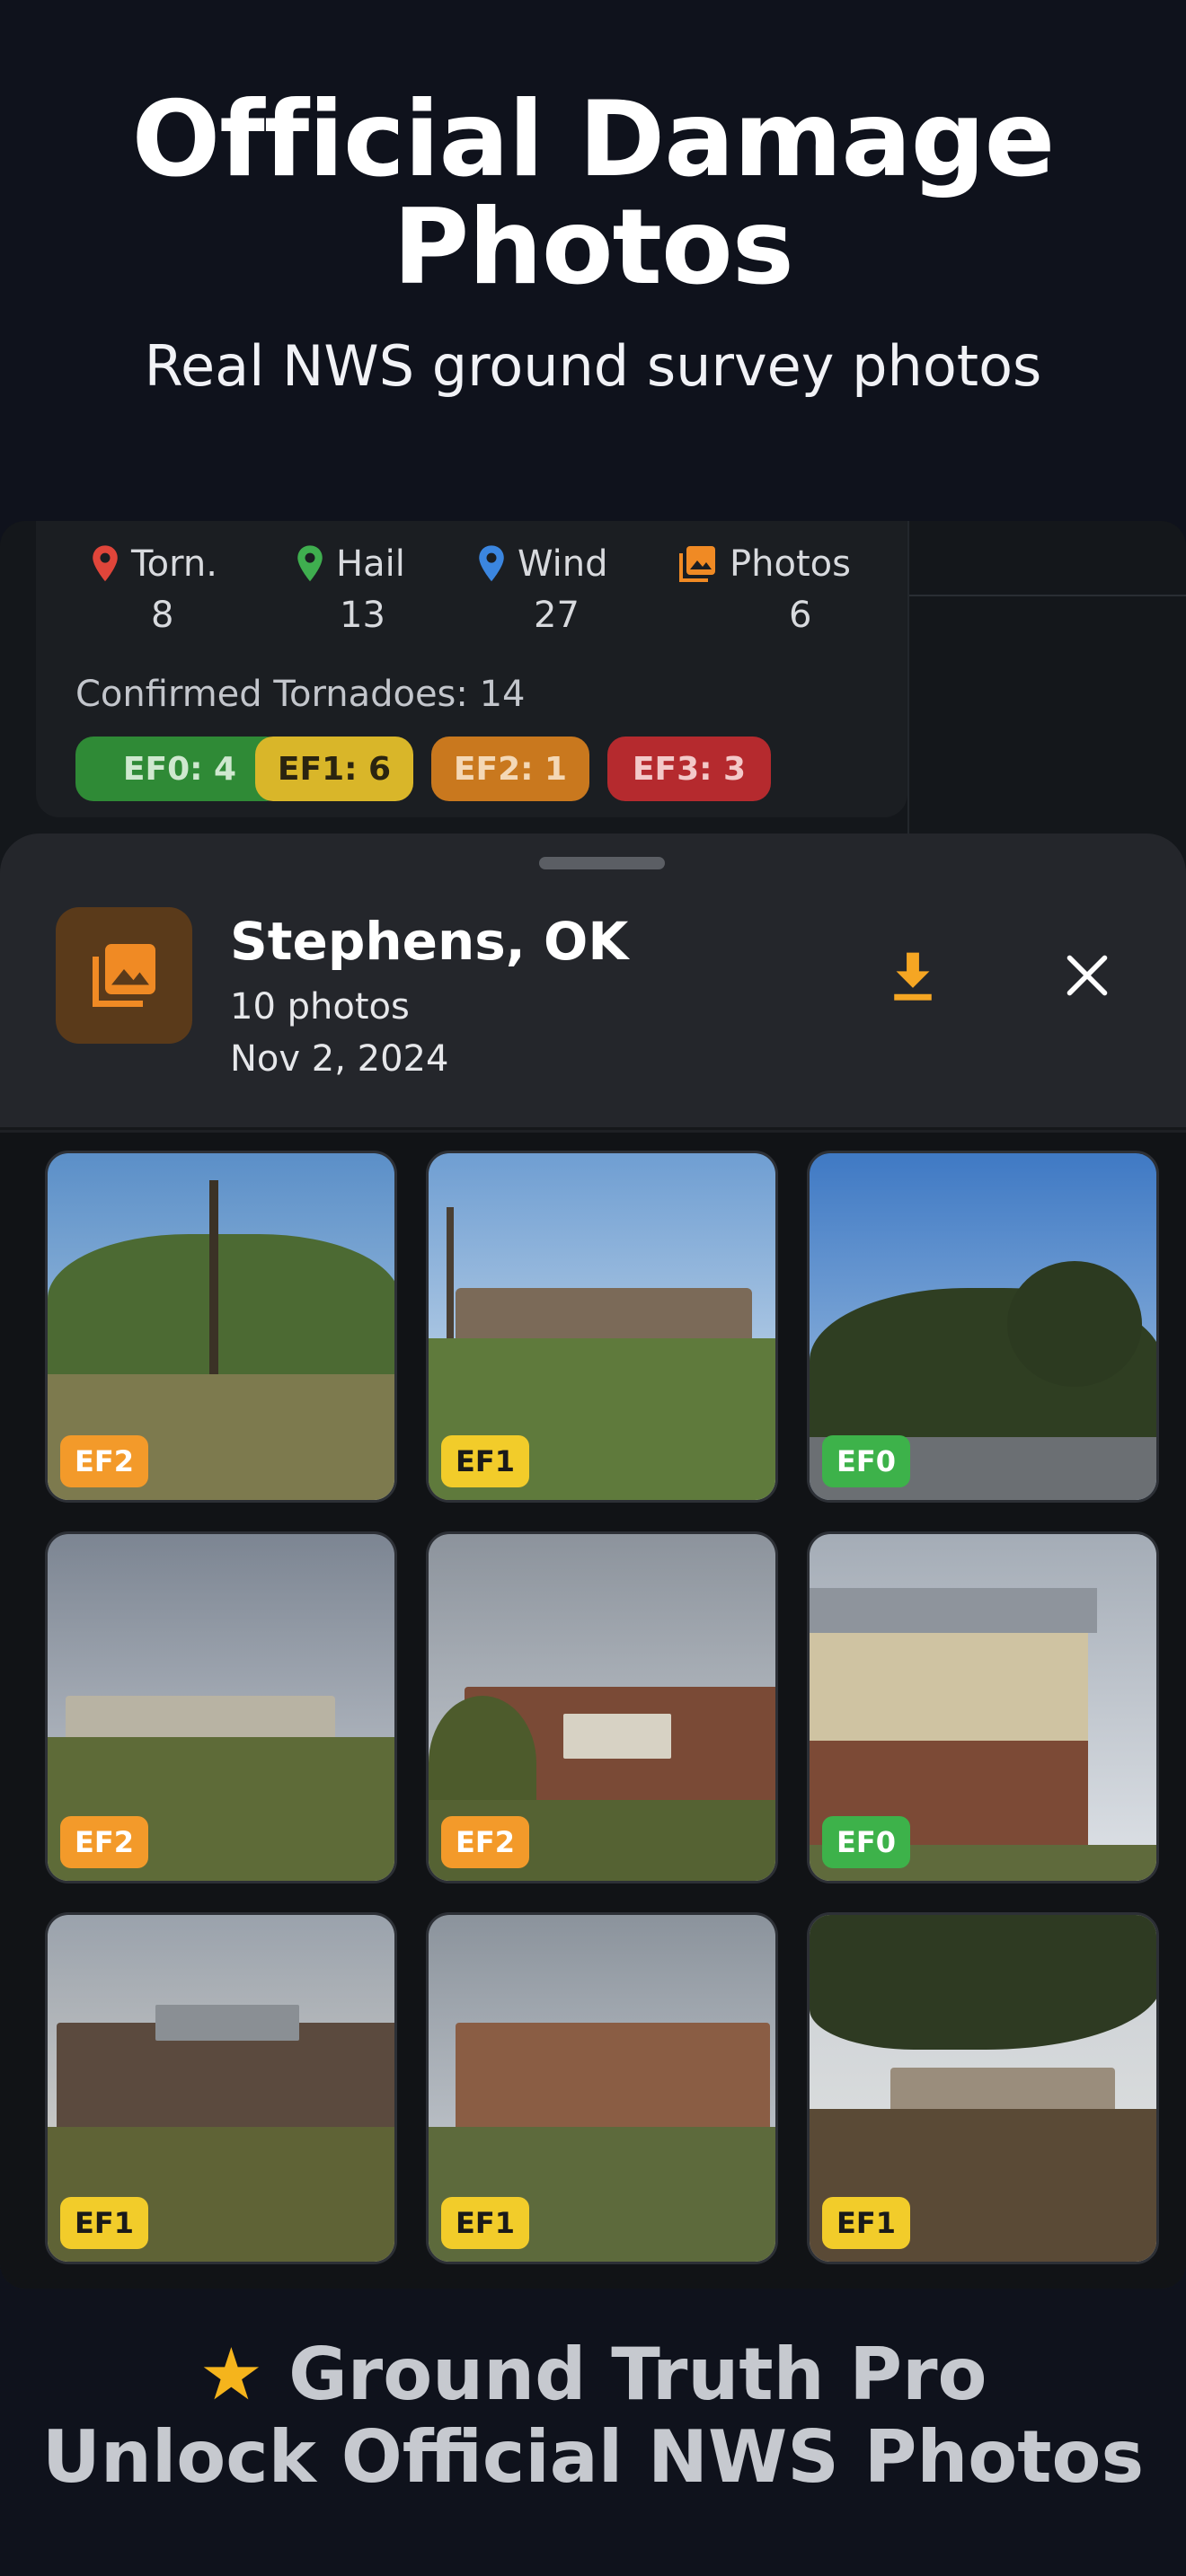 This screenshot has height=2576, width=1186. I want to click on close-button, so click(1087, 975).